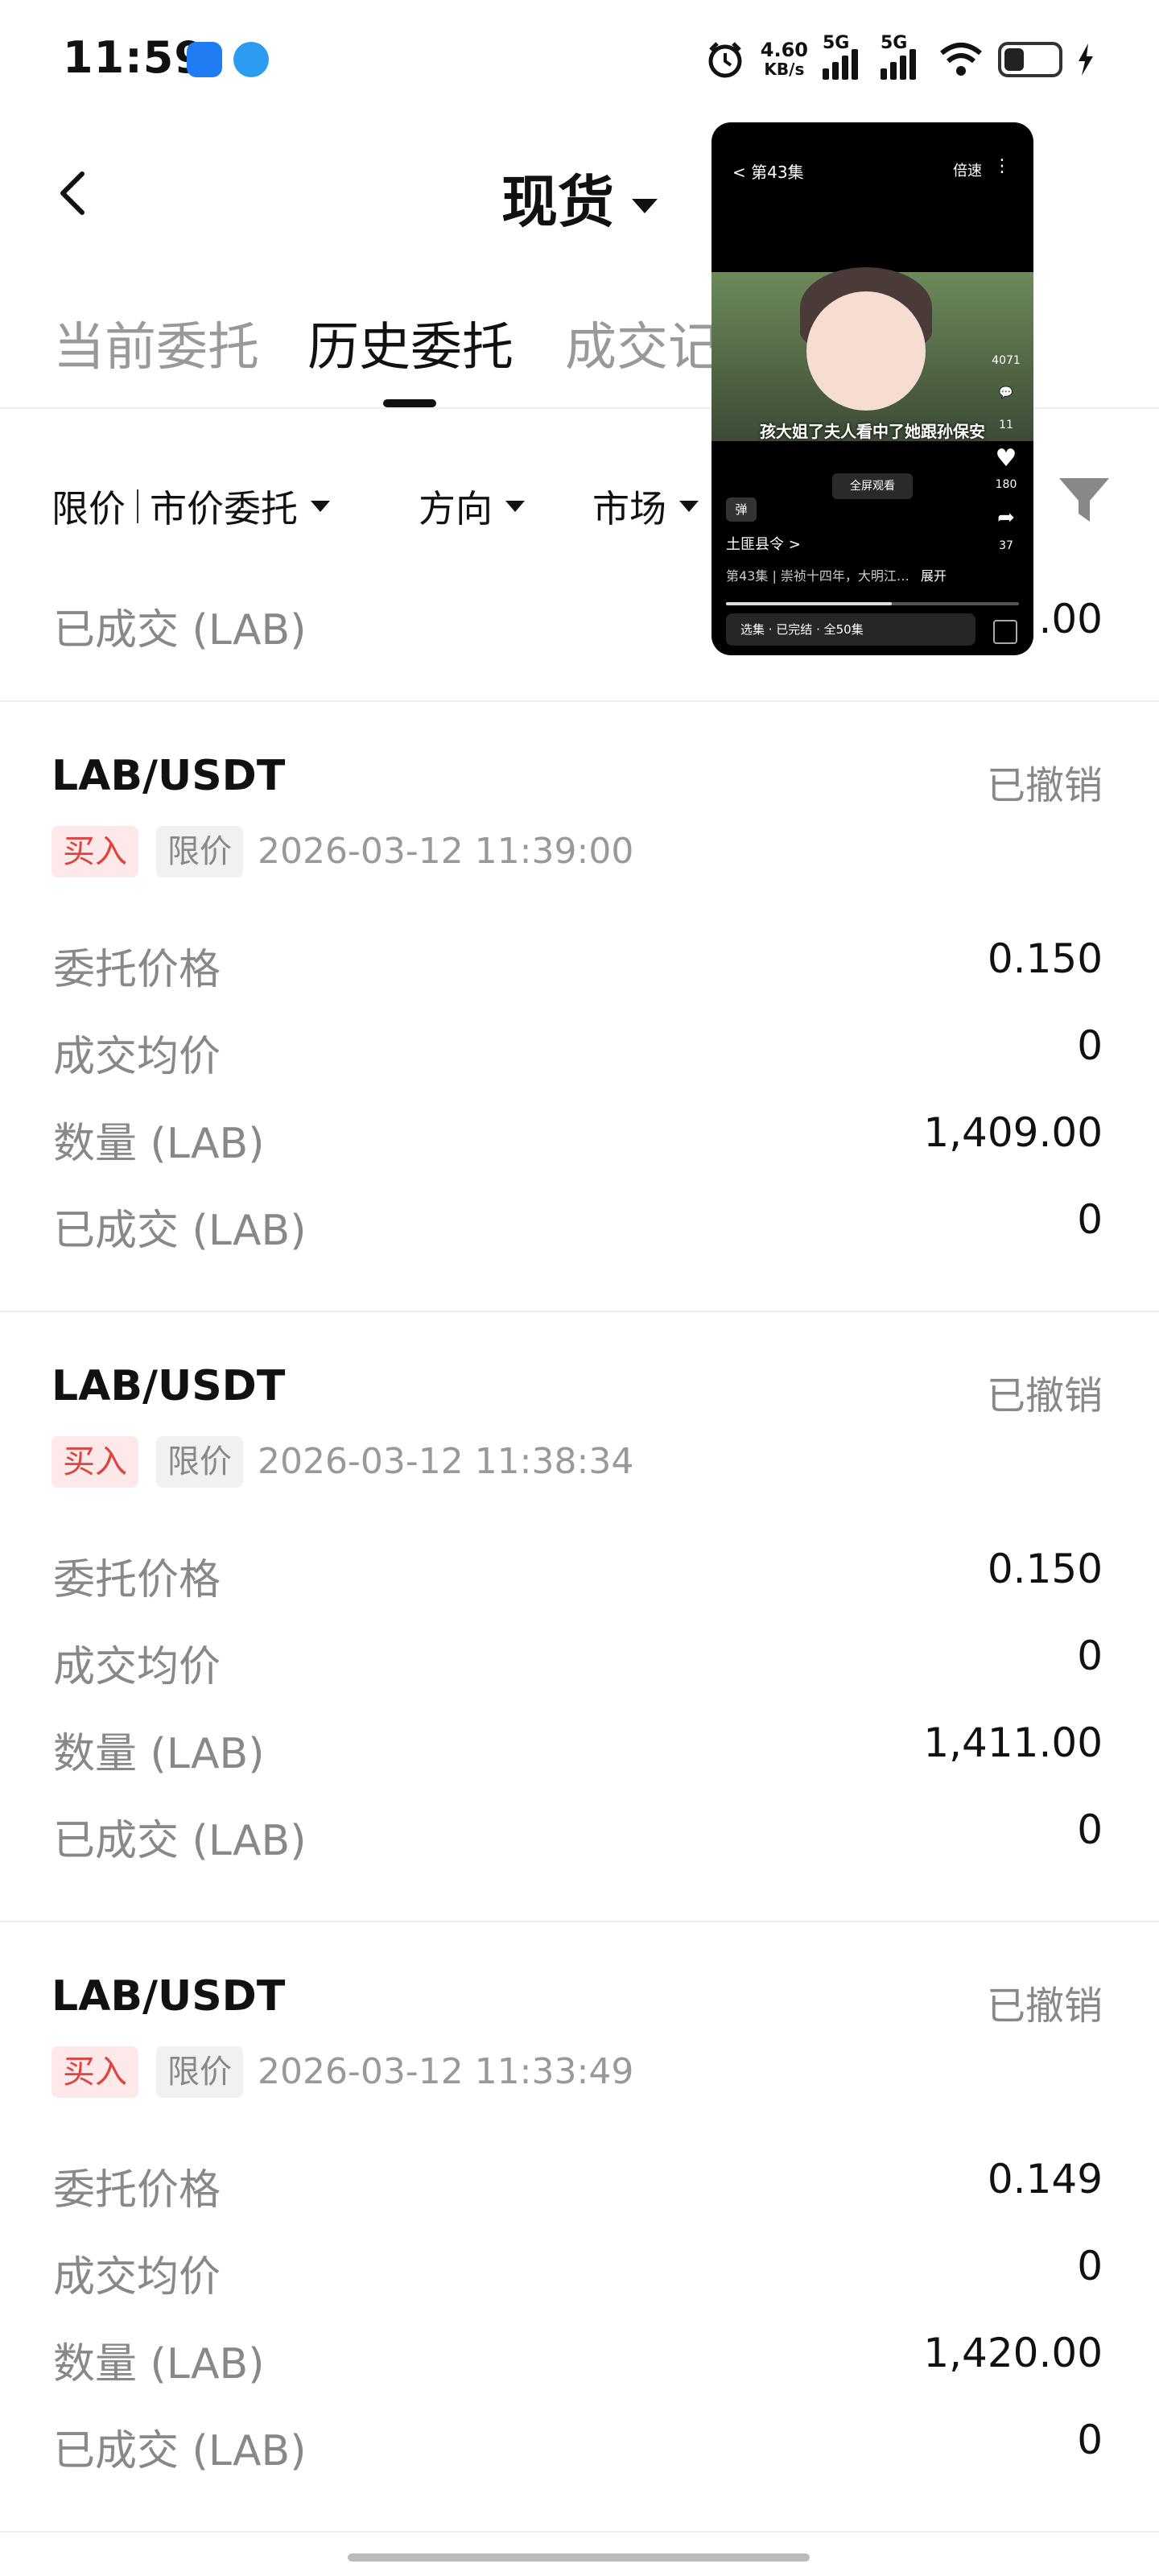  What do you see at coordinates (1006, 360) in the screenshot?
I see `pip-views: 4071` at bounding box center [1006, 360].